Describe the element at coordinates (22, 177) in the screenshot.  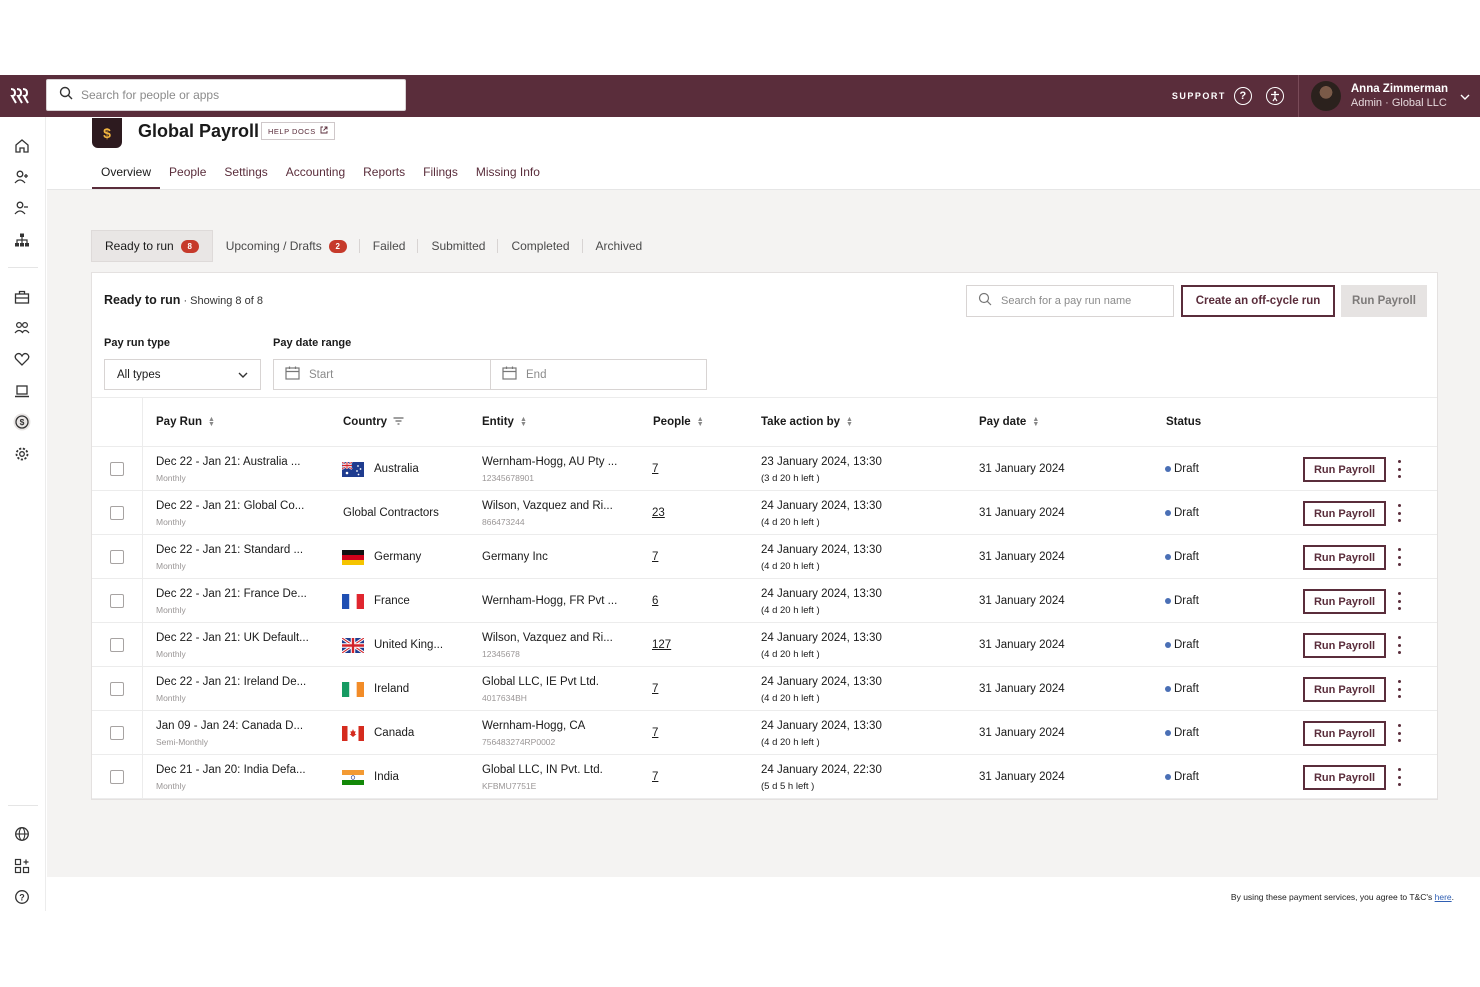
I see `add-person-icon` at that location.